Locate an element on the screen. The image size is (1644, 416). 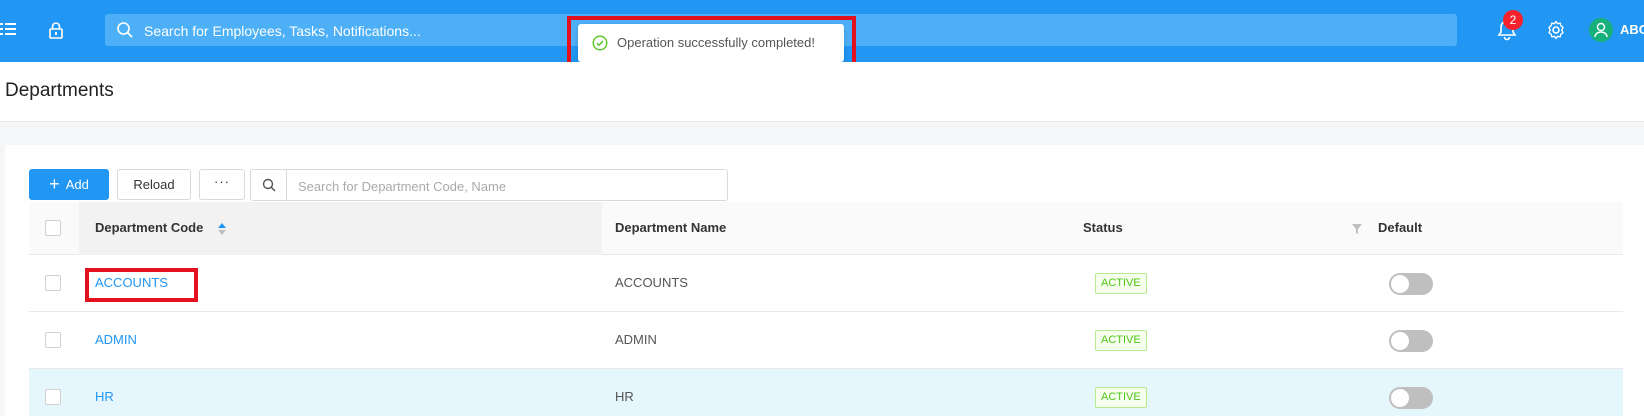
sort-icon is located at coordinates (222, 229).